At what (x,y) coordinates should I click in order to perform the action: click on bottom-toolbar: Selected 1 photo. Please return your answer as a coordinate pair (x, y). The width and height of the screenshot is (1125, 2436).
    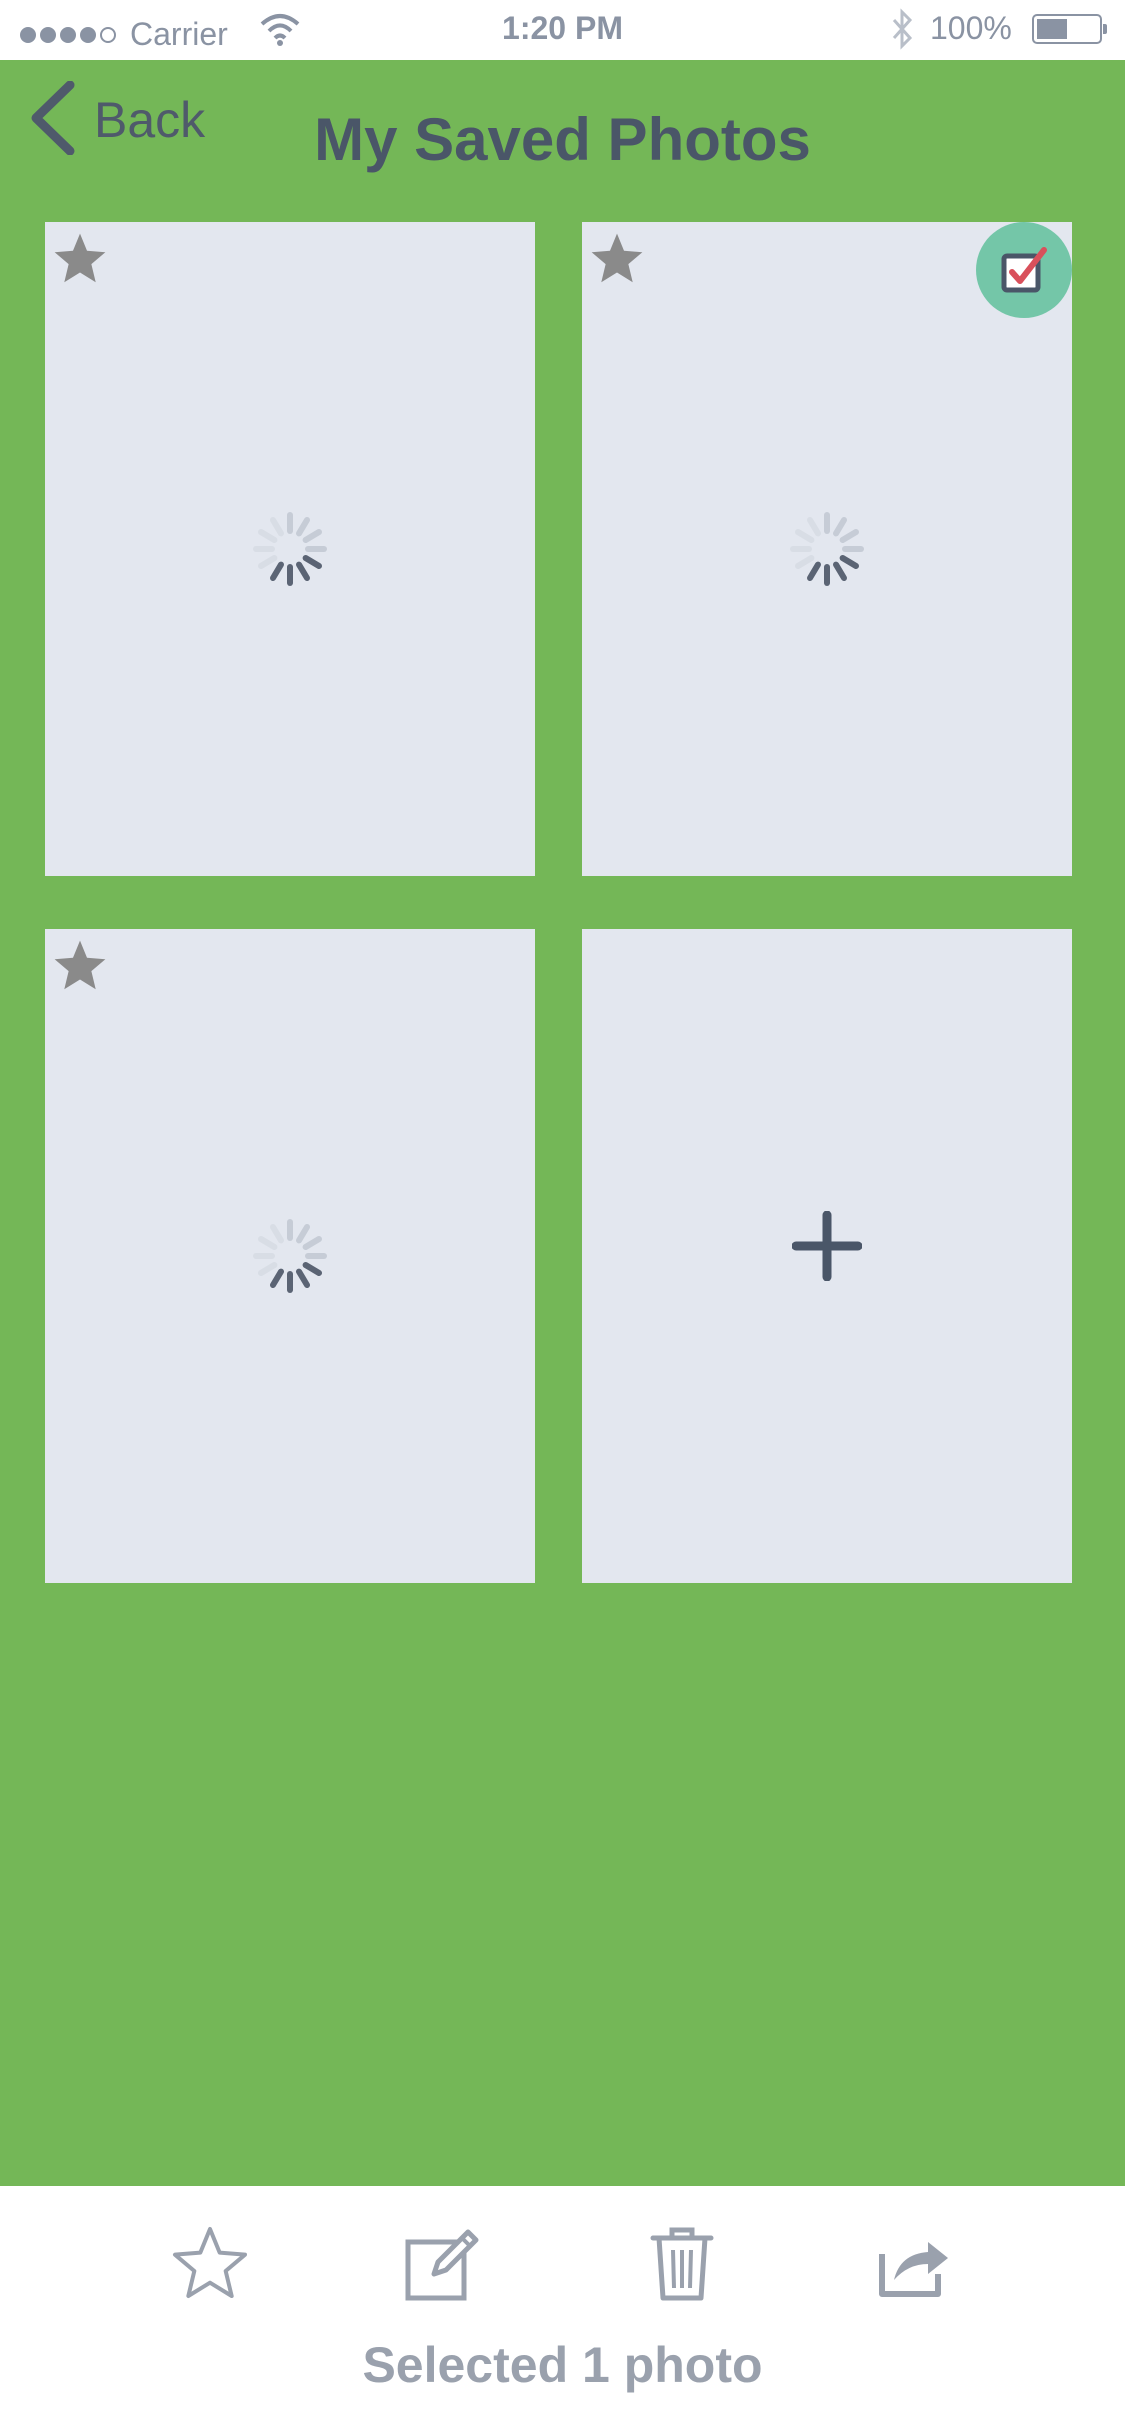
    Looking at the image, I should click on (562, 2311).